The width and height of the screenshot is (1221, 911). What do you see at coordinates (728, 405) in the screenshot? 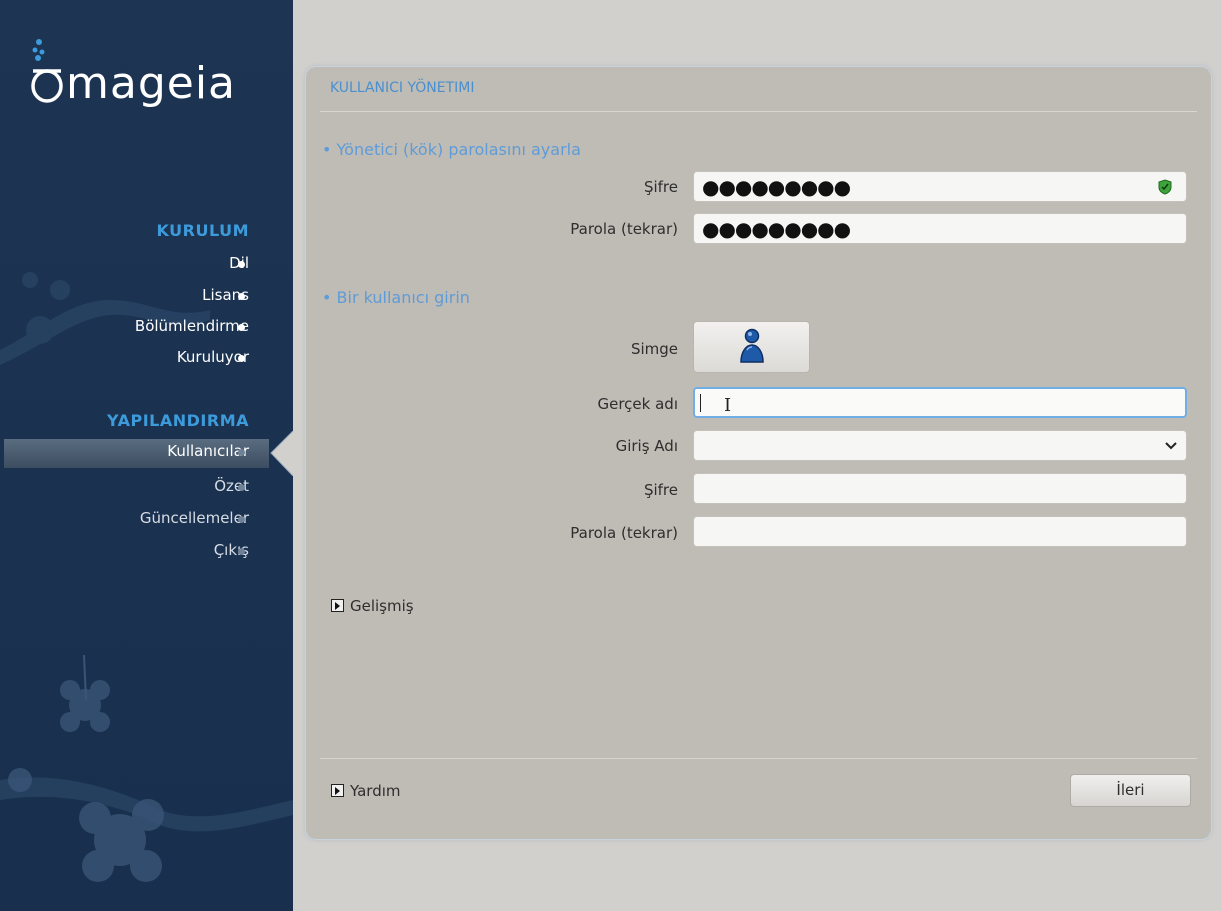
I see `ibeam-cursor-icon: I` at bounding box center [728, 405].